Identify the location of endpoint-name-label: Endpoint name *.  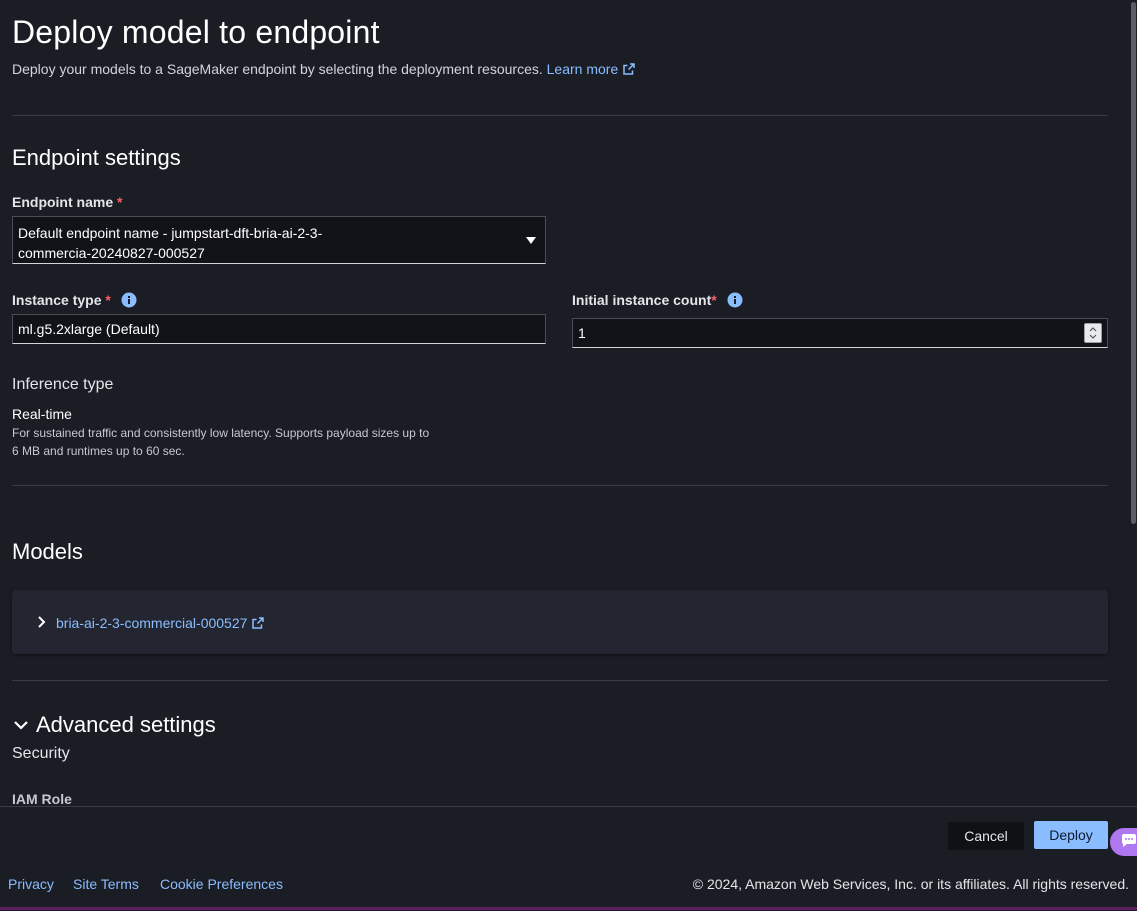
(67, 202).